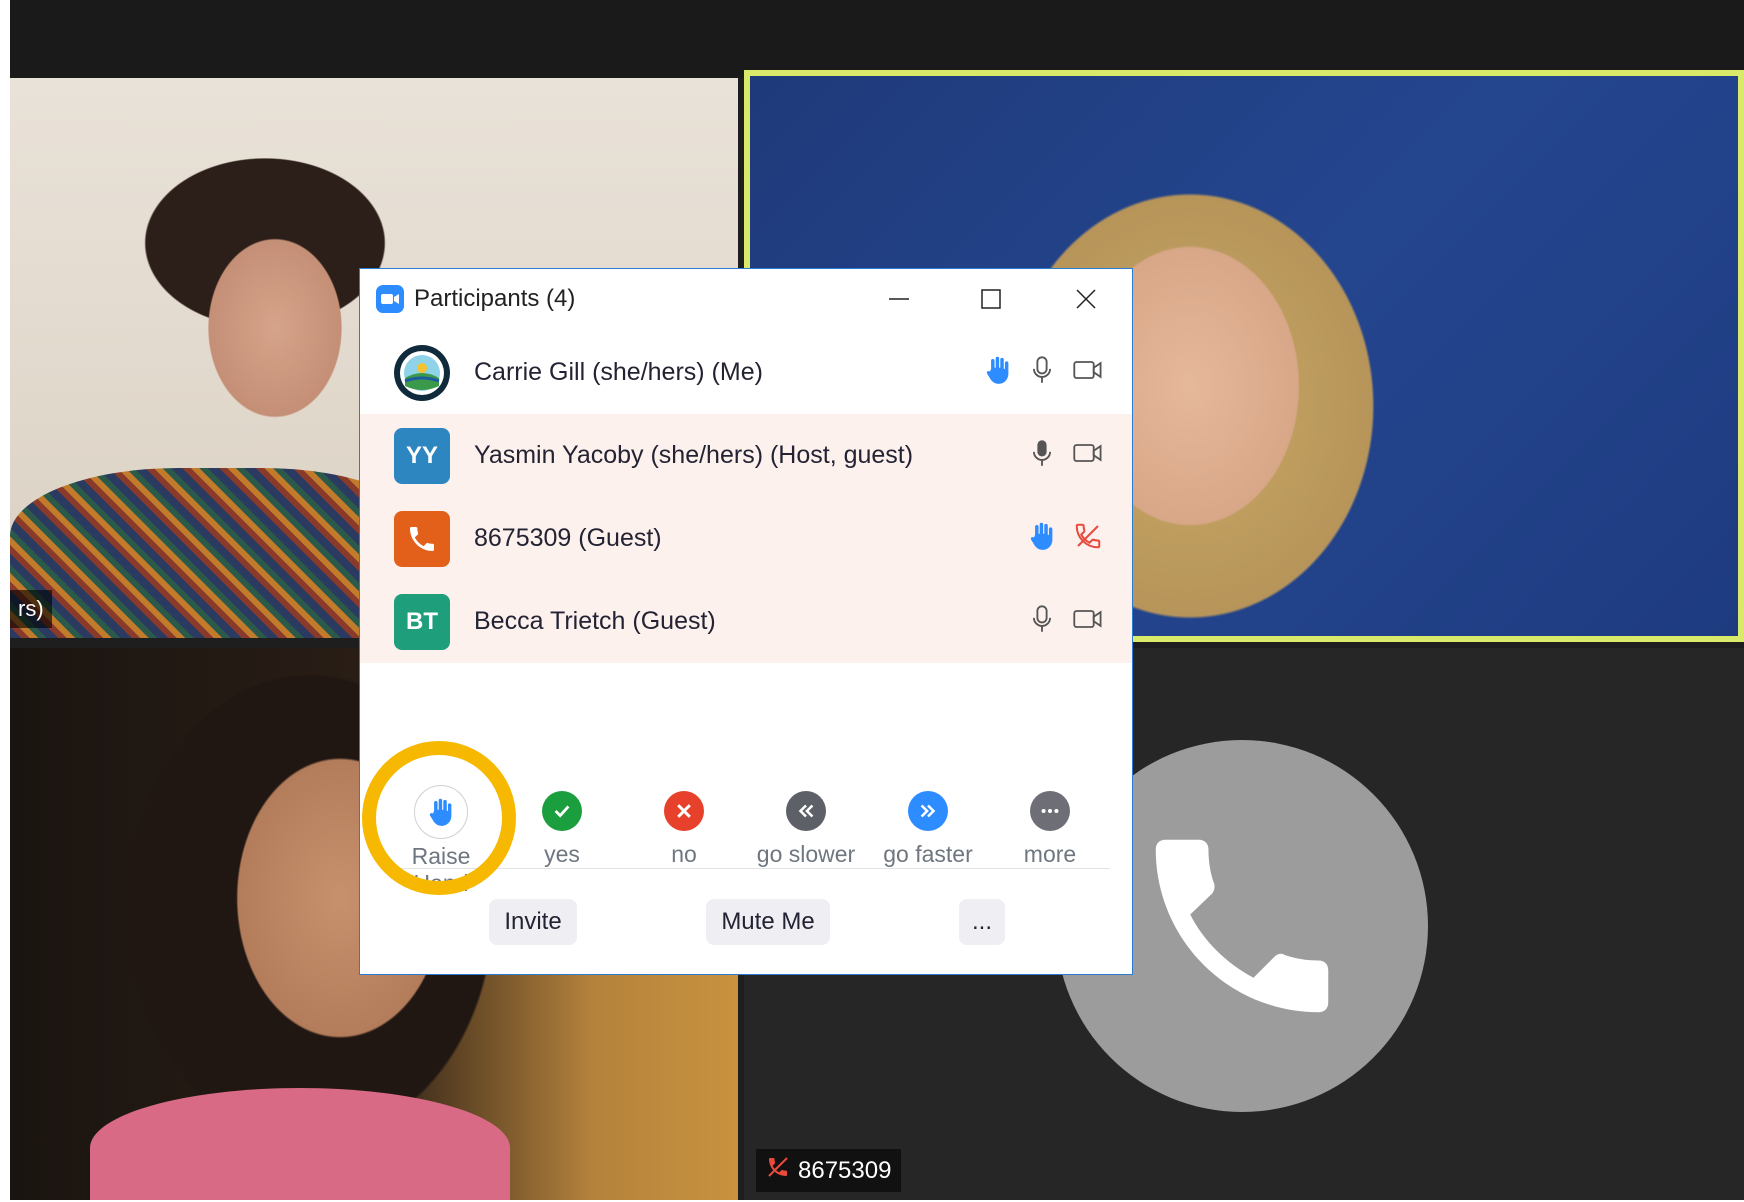 This screenshot has width=1744, height=1202. What do you see at coordinates (746, 299) in the screenshot?
I see `window-title-bar: Participants (4)` at bounding box center [746, 299].